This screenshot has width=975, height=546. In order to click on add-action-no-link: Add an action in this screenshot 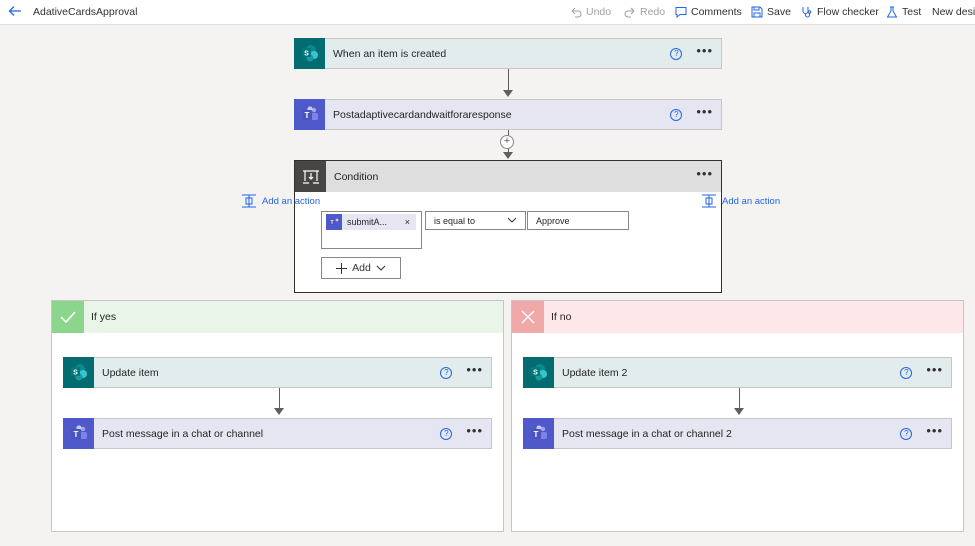, I will do `click(740, 201)`.